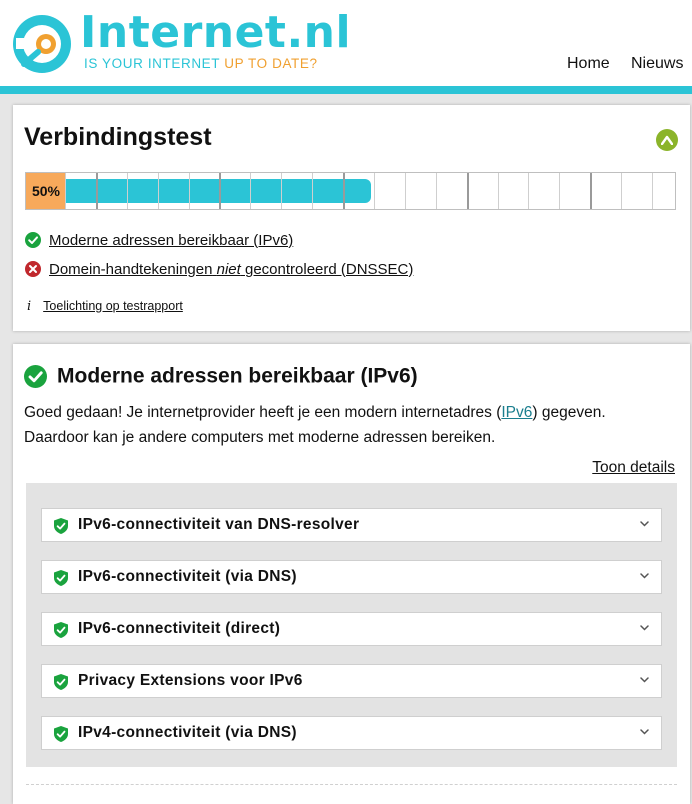 This screenshot has width=692, height=804. I want to click on result-ipv6-link: Moderne adressen bereikbaar (IPv6), so click(171, 240).